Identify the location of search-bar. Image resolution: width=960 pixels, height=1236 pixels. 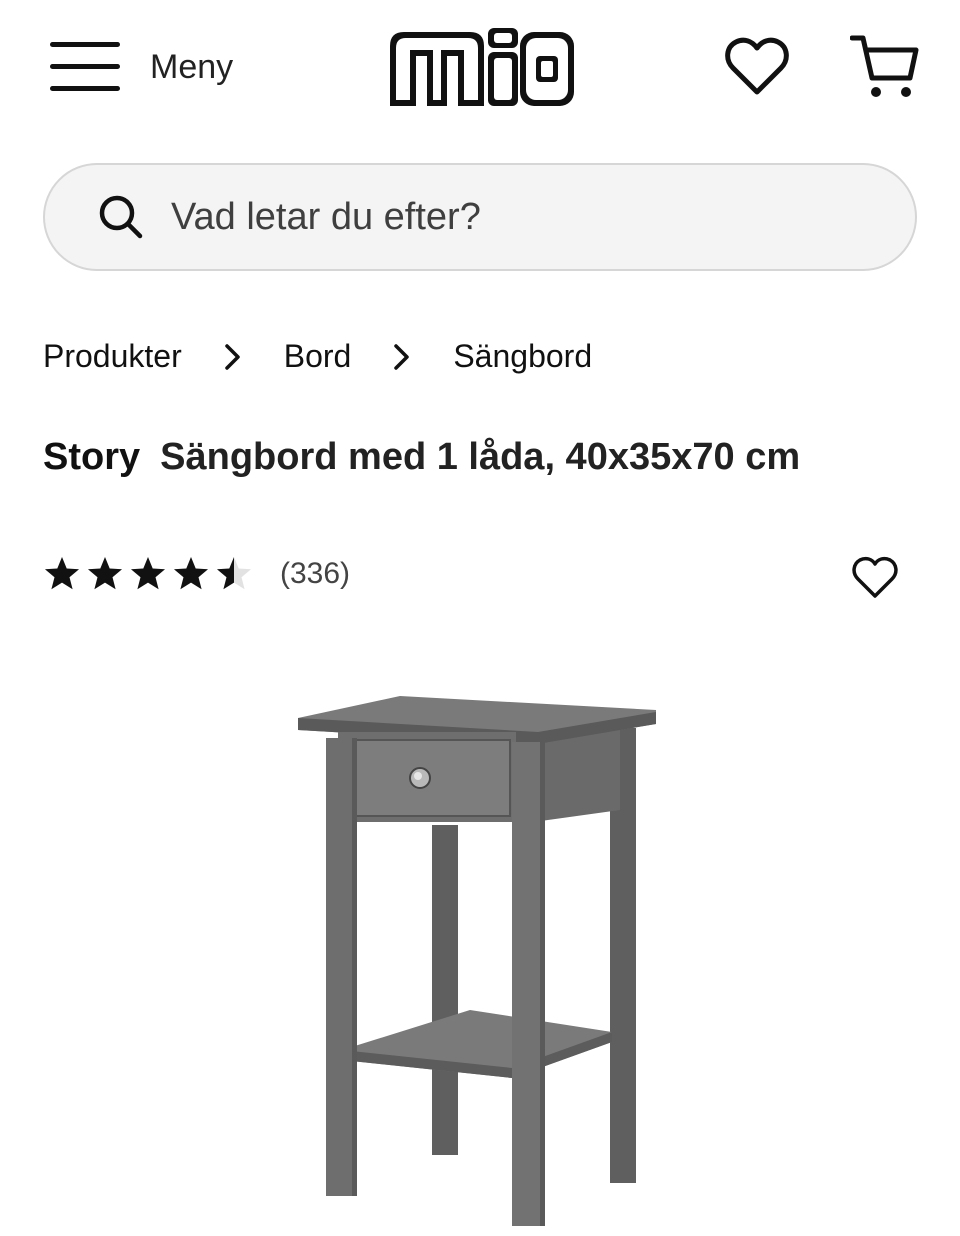
(480, 217).